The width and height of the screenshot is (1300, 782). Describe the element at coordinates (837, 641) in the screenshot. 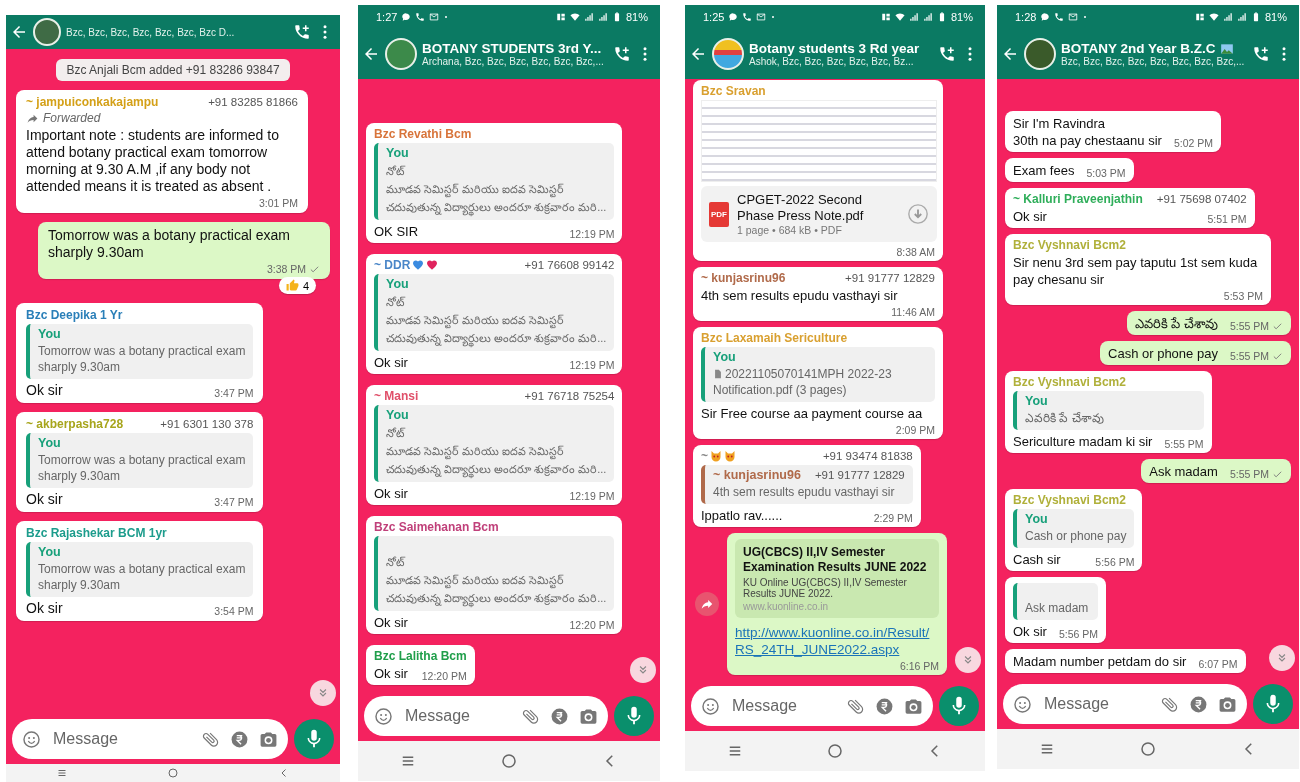

I see `message-link: http://www.kuonline.co.in/Result/RS_24TH_JUNE2022.aspx` at that location.